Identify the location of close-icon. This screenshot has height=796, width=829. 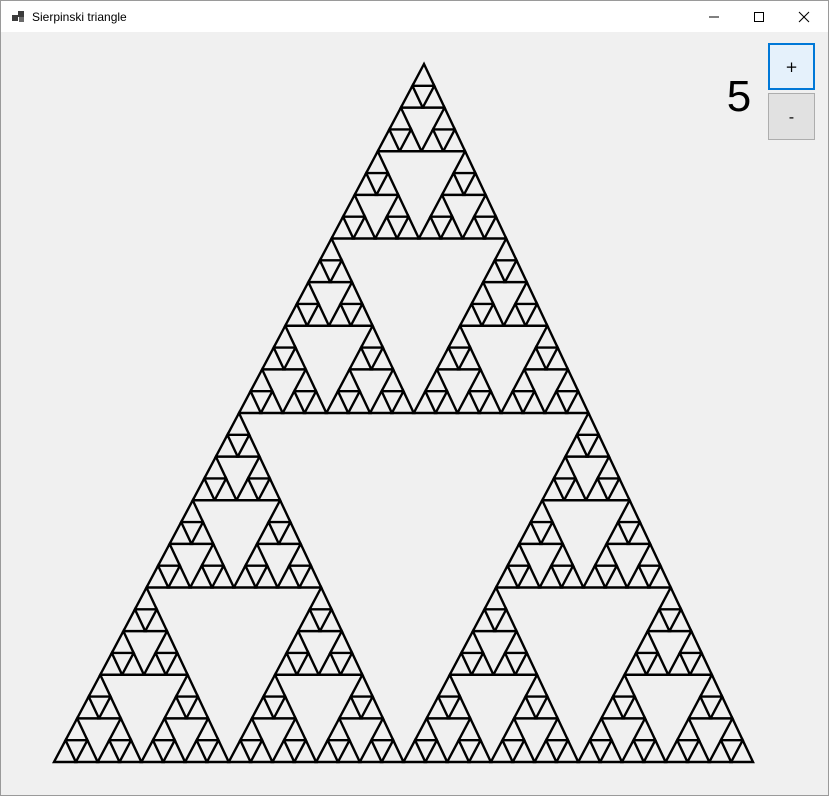
(804, 17).